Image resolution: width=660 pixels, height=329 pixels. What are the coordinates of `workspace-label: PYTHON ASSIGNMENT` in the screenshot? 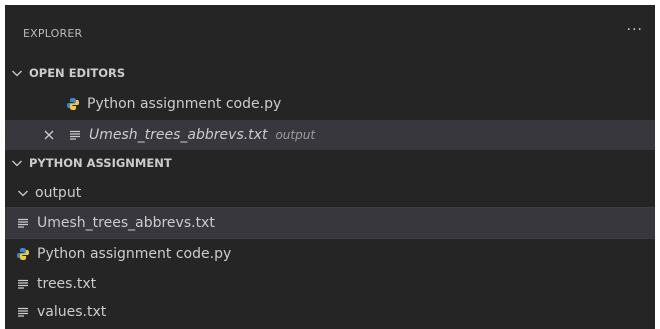 It's located at (100, 163).